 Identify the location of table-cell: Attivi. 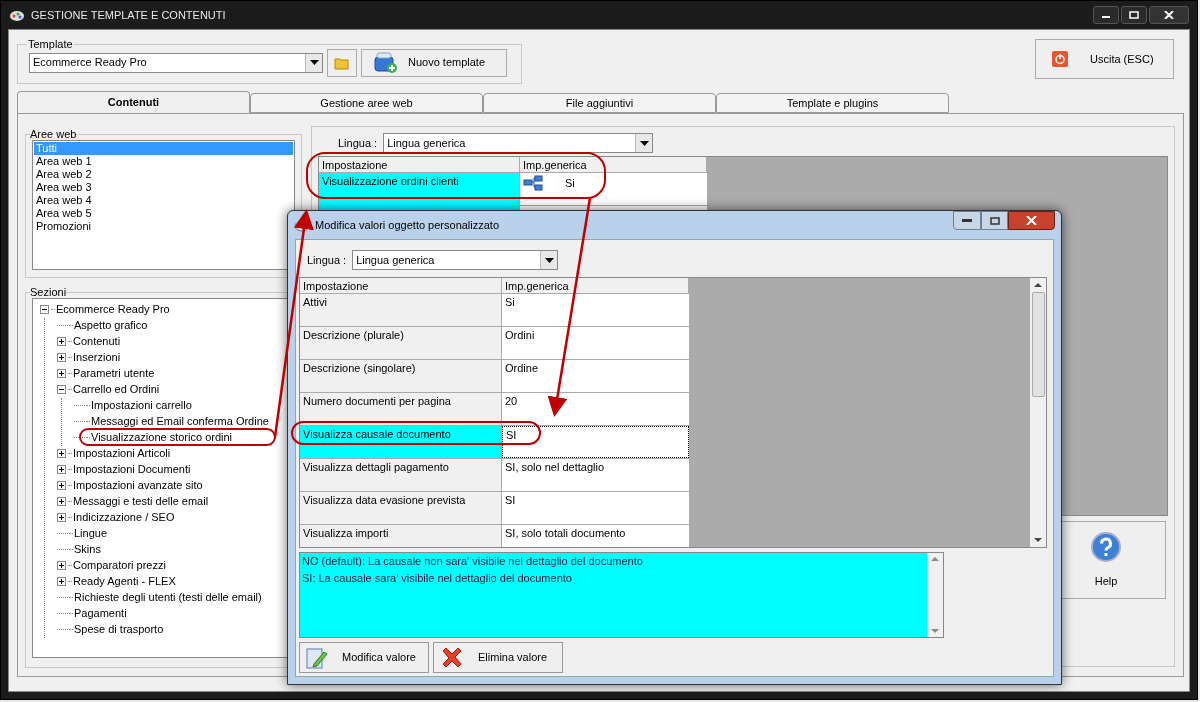
(401, 310).